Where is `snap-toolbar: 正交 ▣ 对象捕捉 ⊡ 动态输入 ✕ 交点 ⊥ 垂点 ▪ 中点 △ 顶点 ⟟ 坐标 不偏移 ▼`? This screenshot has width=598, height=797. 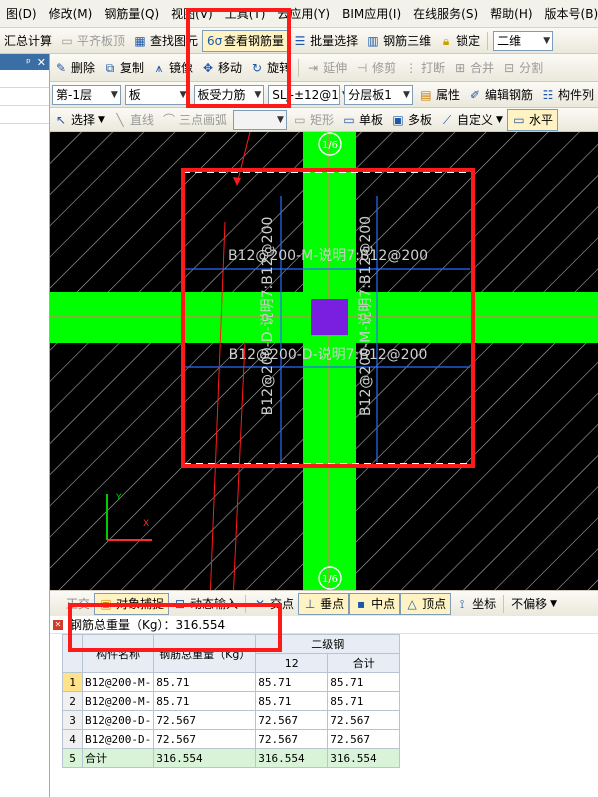 snap-toolbar: 正交 ▣ 对象捕捉 ⊡ 动态输入 ✕ 交点 ⊥ 垂点 ▪ 中点 △ 顶点 ⟟ 坐标 不偏移 ▼ is located at coordinates (324, 603).